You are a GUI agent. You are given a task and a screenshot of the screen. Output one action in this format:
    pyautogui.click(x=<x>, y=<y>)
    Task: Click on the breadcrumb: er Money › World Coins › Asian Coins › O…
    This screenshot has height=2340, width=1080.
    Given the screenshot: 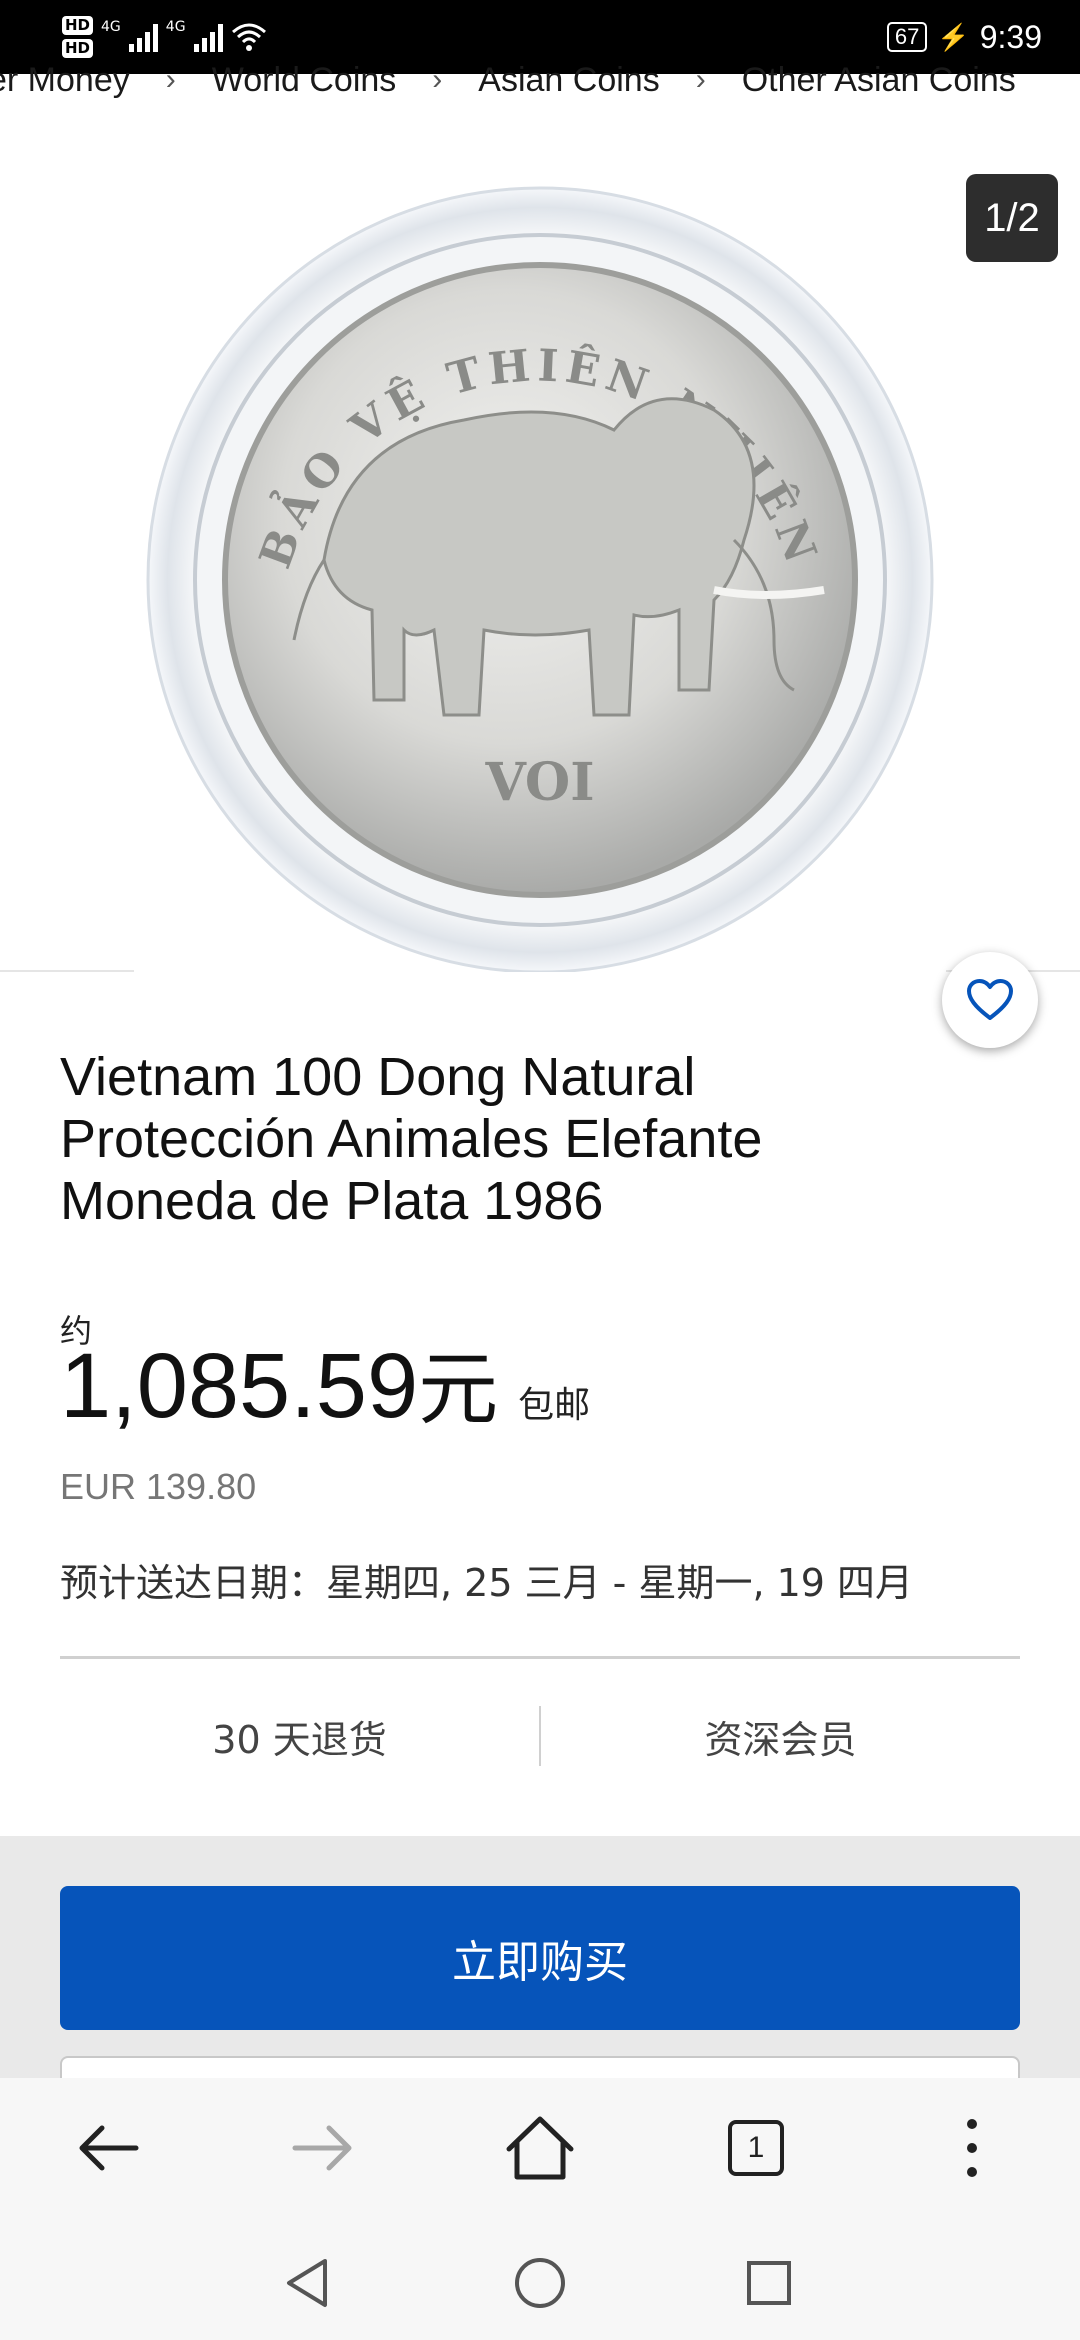 What is the action you would take?
    pyautogui.click(x=540, y=80)
    